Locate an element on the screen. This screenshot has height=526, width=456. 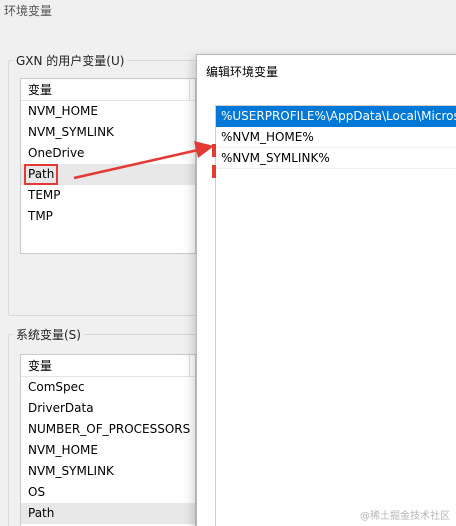
user-vars-label: GXN 的用户变量(U) is located at coordinates (70, 60).